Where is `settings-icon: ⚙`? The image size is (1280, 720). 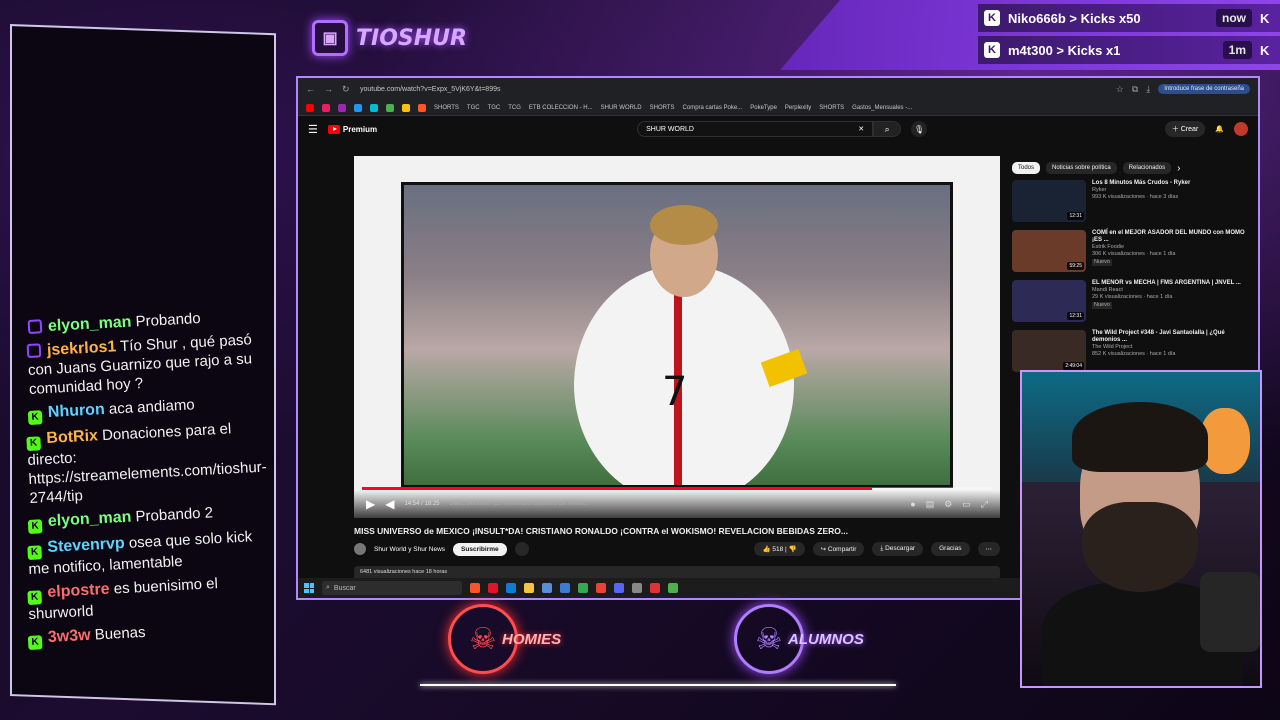
settings-icon: ⚙ is located at coordinates (948, 504).